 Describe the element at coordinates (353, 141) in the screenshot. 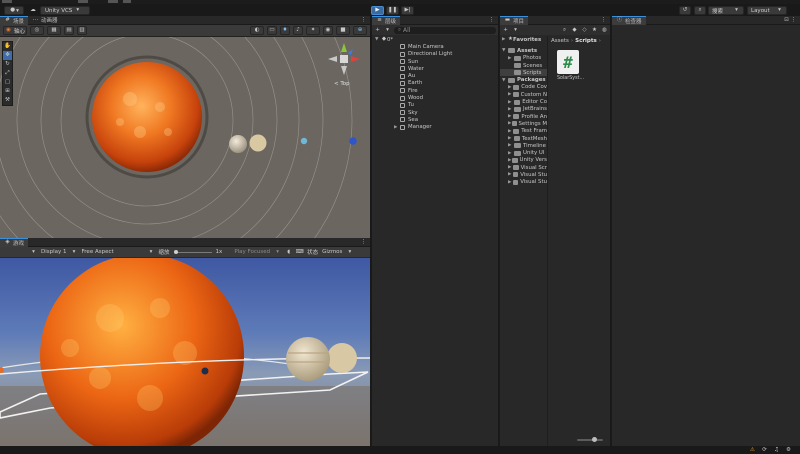

I see `planet-sea` at that location.